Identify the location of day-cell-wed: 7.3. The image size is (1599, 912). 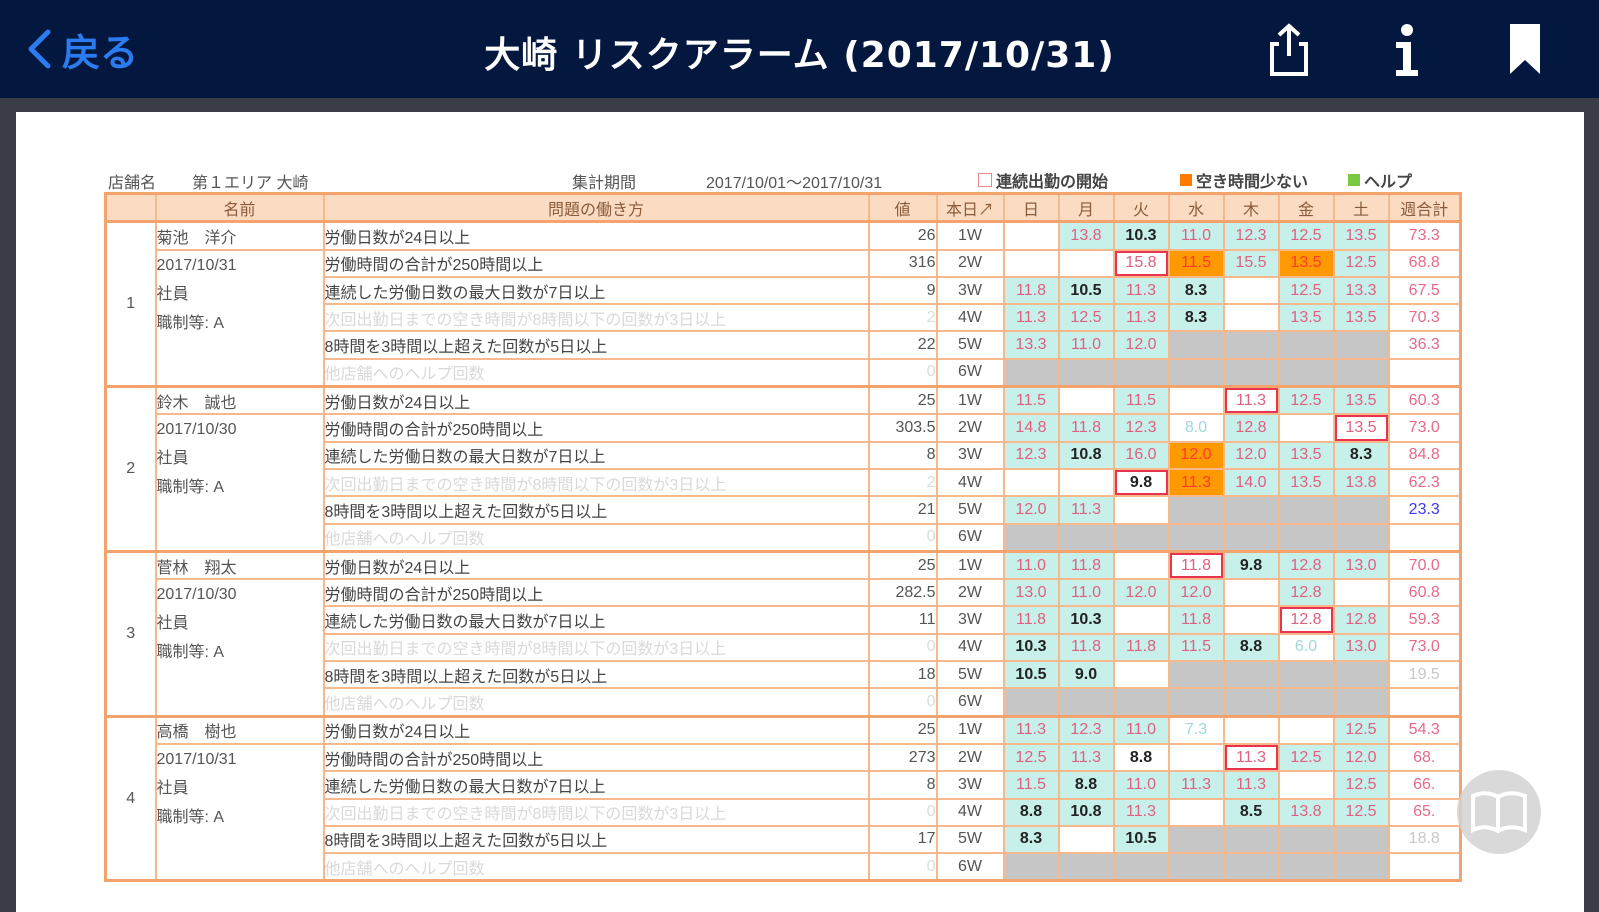
(1196, 729).